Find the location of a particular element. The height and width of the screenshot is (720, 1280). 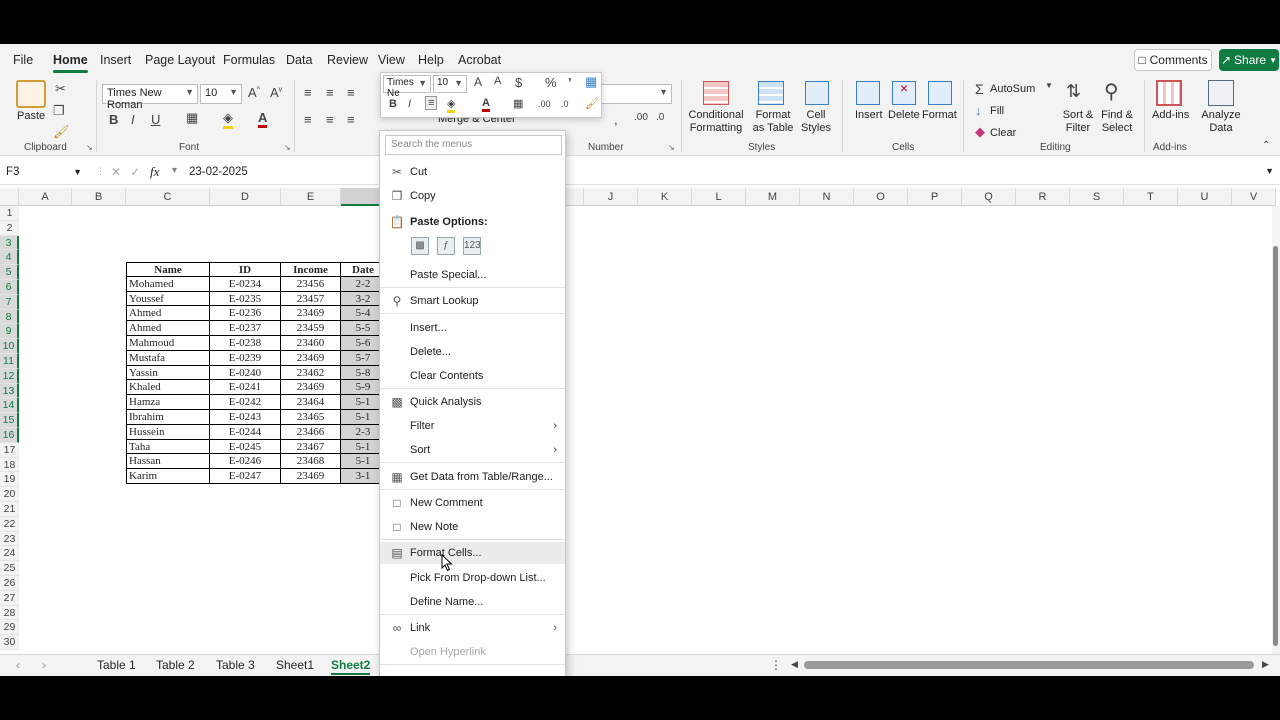

table-cell: E-0239 is located at coordinates (245, 358).